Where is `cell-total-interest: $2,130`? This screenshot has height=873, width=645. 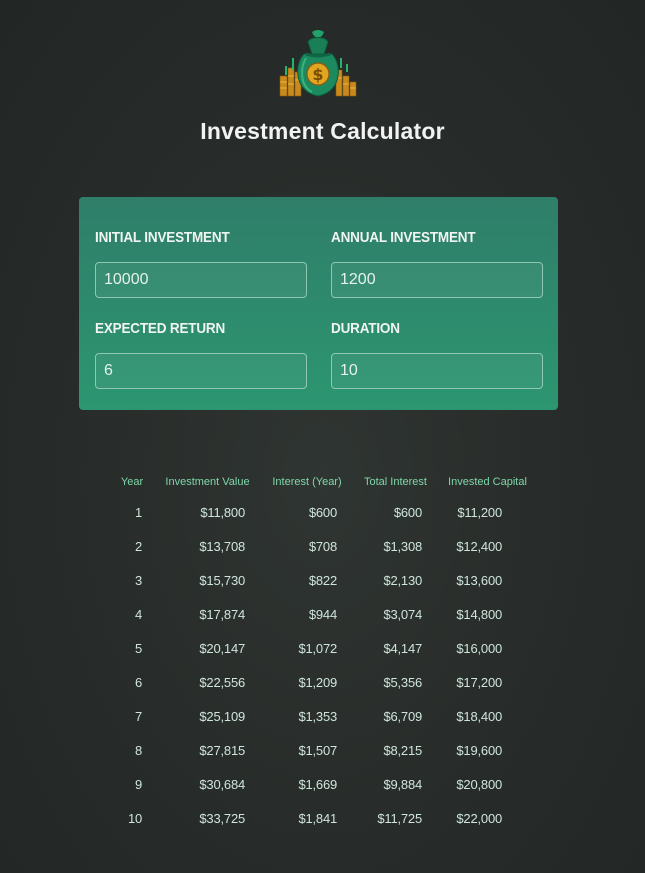
cell-total-interest: $2,130 is located at coordinates (402, 580).